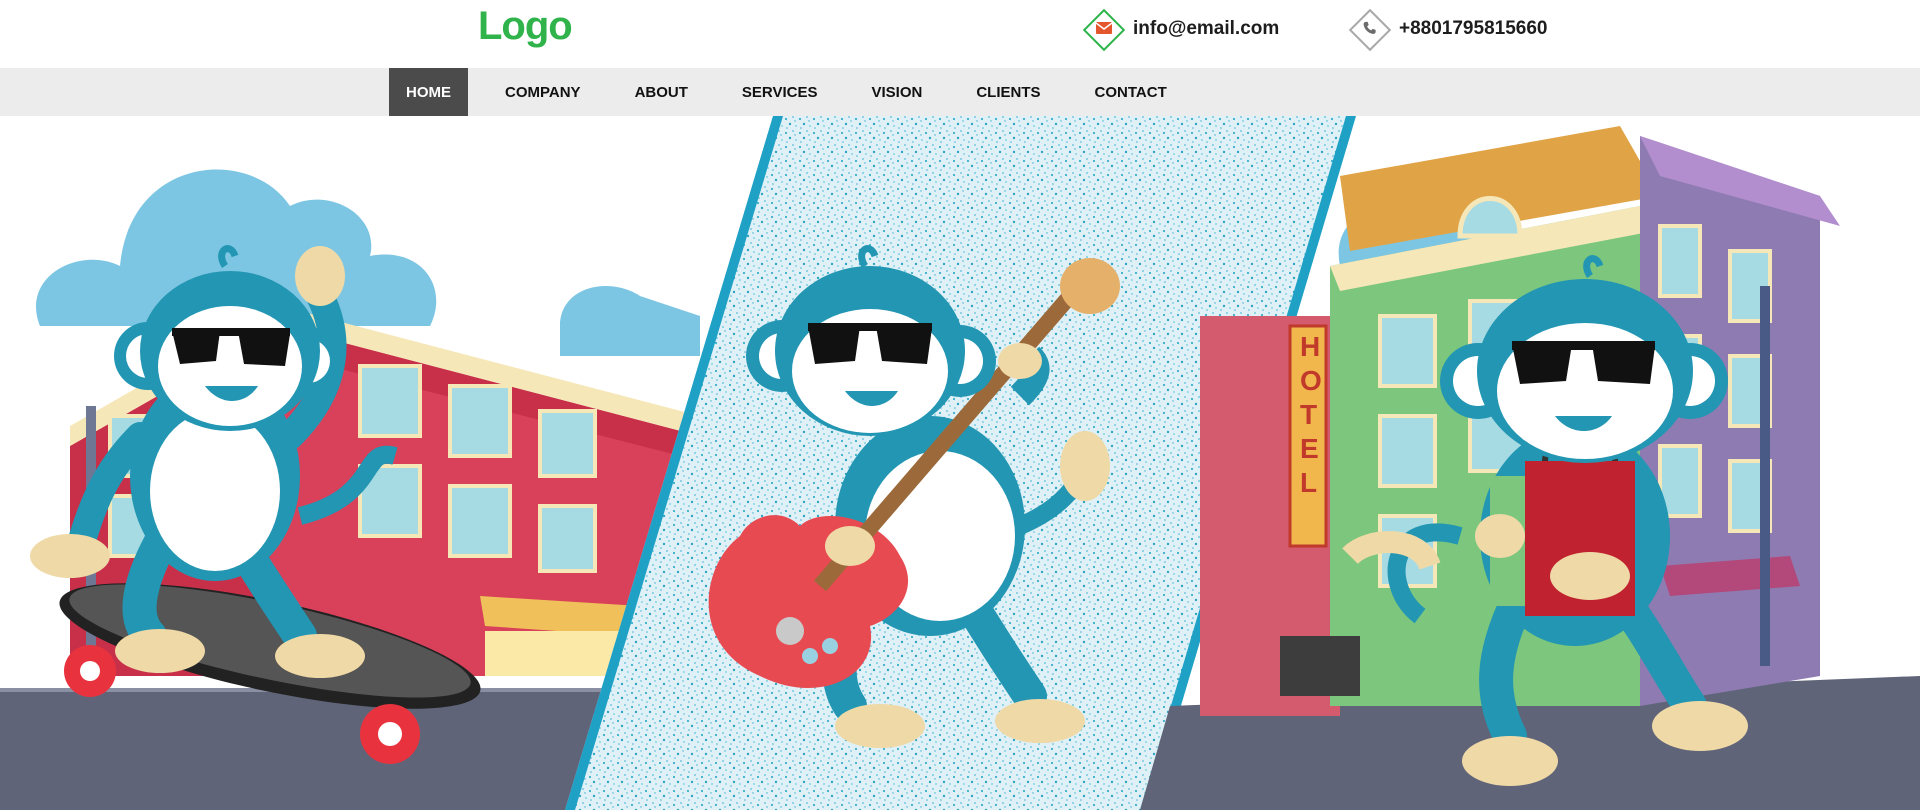 This screenshot has height=810, width=1920. What do you see at coordinates (780, 92) in the screenshot?
I see `nav-item-services: SERVICES` at bounding box center [780, 92].